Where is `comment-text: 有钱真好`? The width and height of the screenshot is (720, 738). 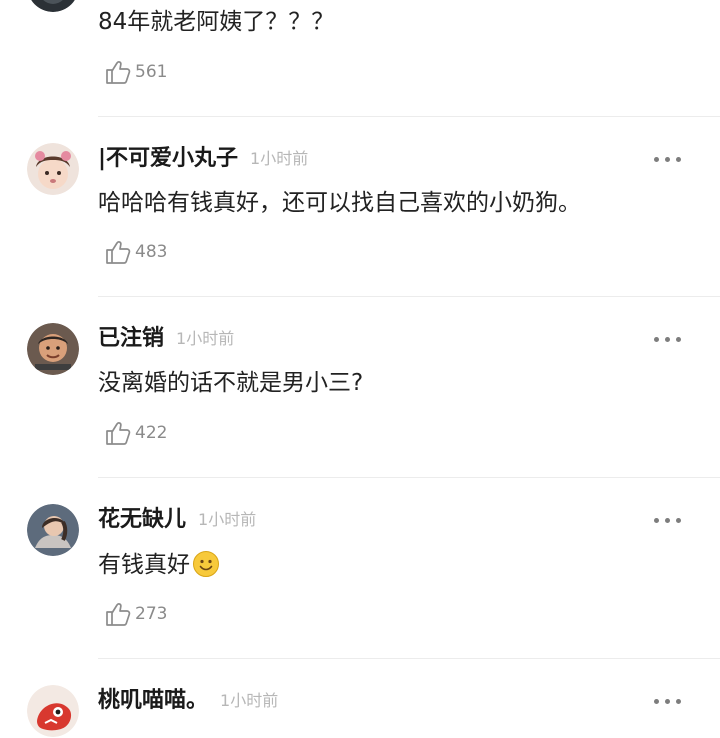
comment-text: 有钱真好 is located at coordinates (159, 564).